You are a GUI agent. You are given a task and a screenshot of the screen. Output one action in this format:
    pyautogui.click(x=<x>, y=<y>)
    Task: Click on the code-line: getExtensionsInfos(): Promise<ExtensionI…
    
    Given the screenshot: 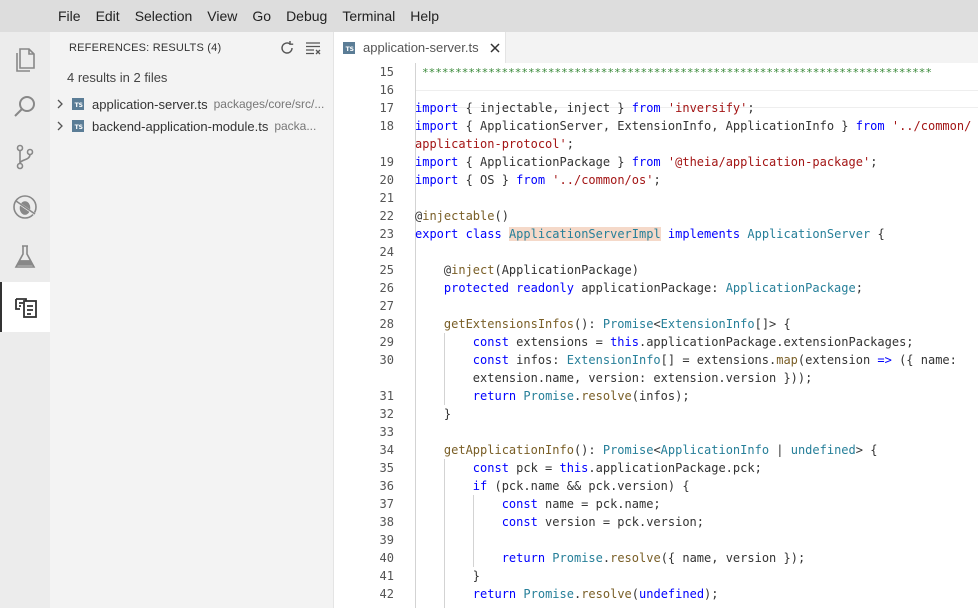 What is the action you would take?
    pyautogui.click(x=603, y=324)
    